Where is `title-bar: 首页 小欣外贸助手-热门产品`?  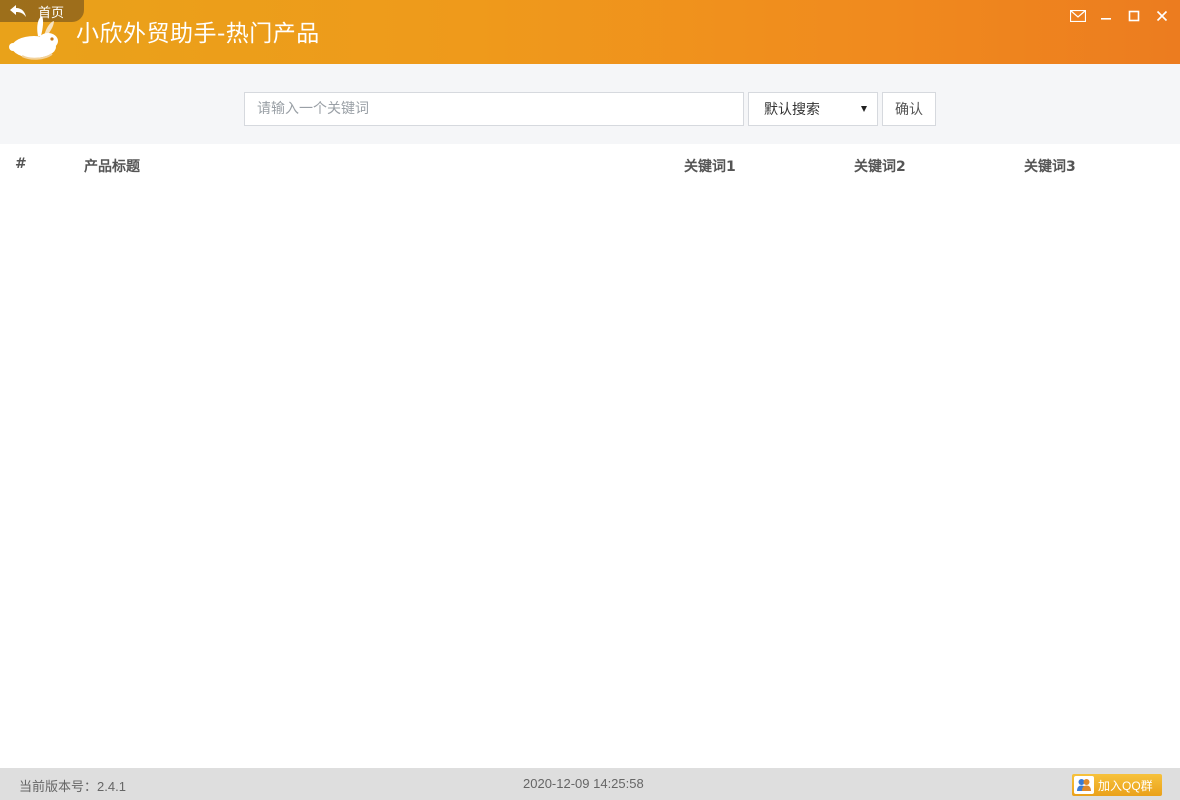
title-bar: 首页 小欣外贸助手-热门产品 is located at coordinates (590, 32).